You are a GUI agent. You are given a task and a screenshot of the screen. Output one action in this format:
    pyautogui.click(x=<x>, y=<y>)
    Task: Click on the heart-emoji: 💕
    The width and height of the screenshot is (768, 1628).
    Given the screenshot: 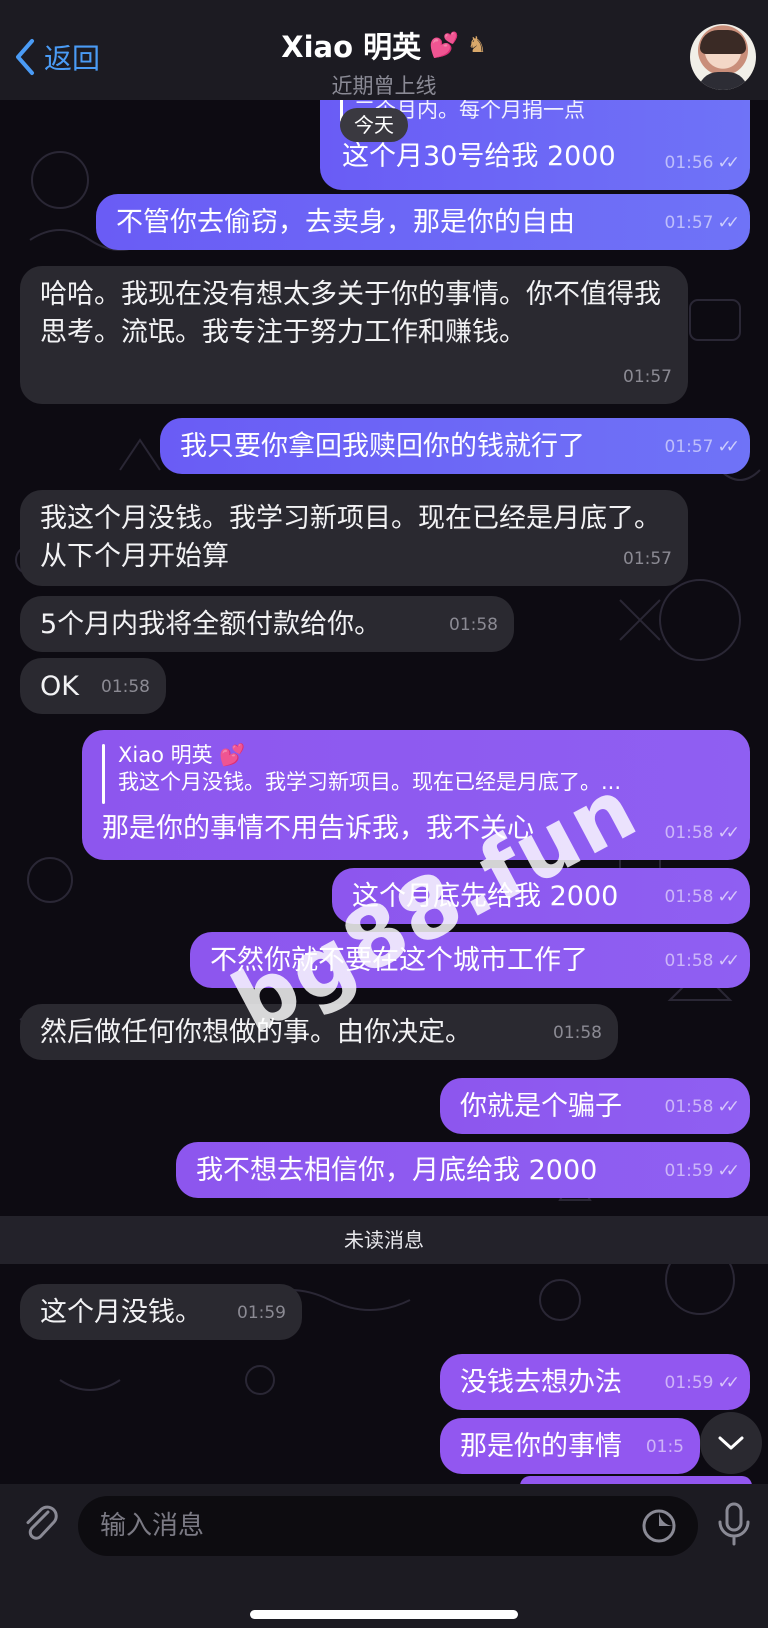 What is the action you would take?
    pyautogui.click(x=444, y=45)
    